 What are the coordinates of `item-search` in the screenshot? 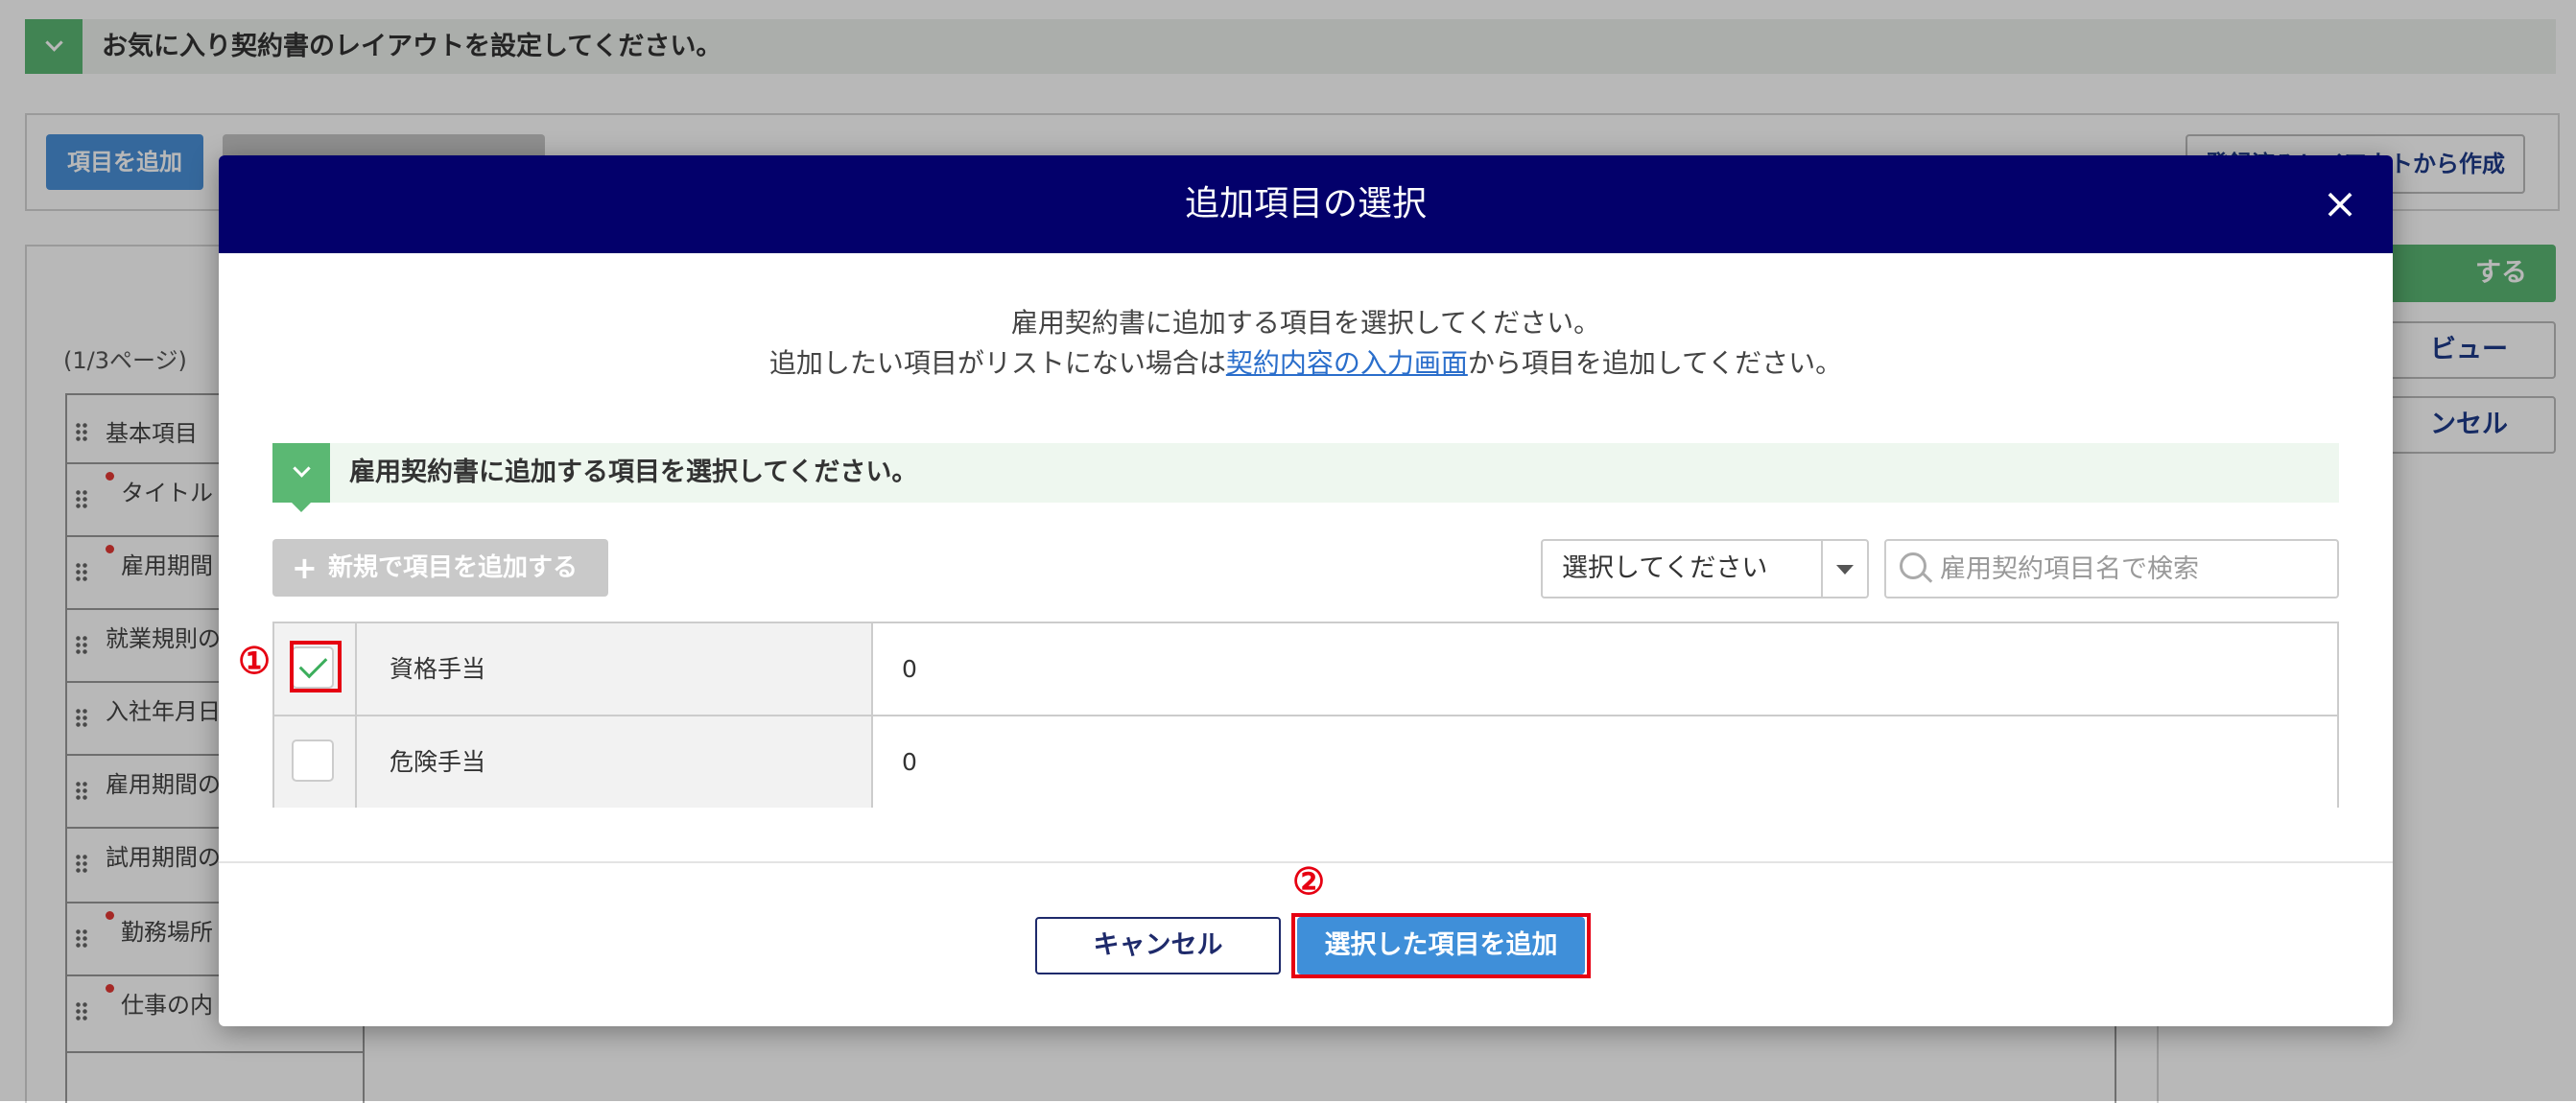 It's located at (2112, 568).